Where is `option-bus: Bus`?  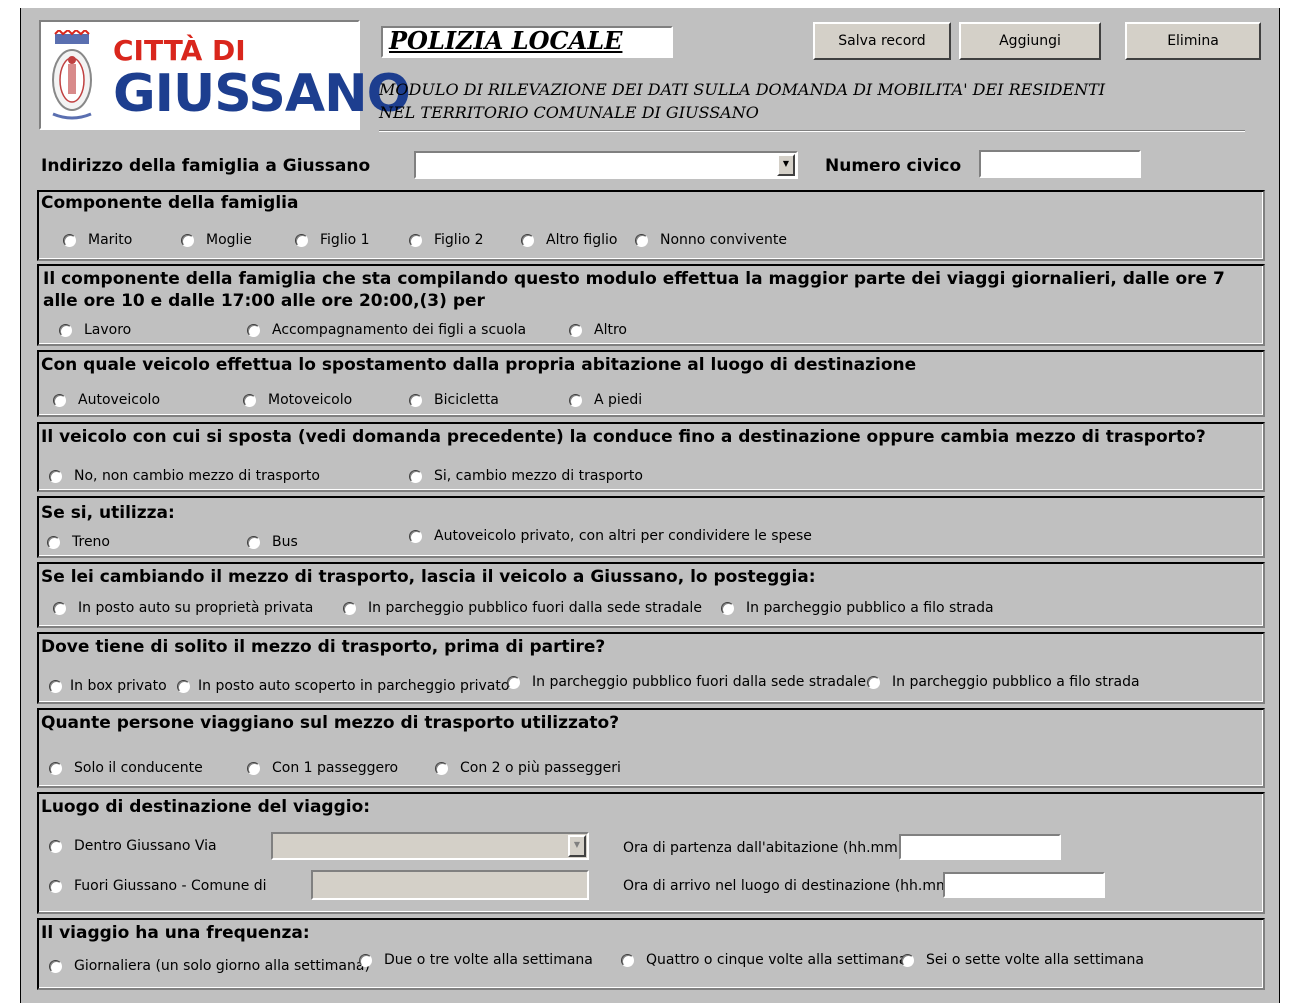 option-bus: Bus is located at coordinates (272, 542).